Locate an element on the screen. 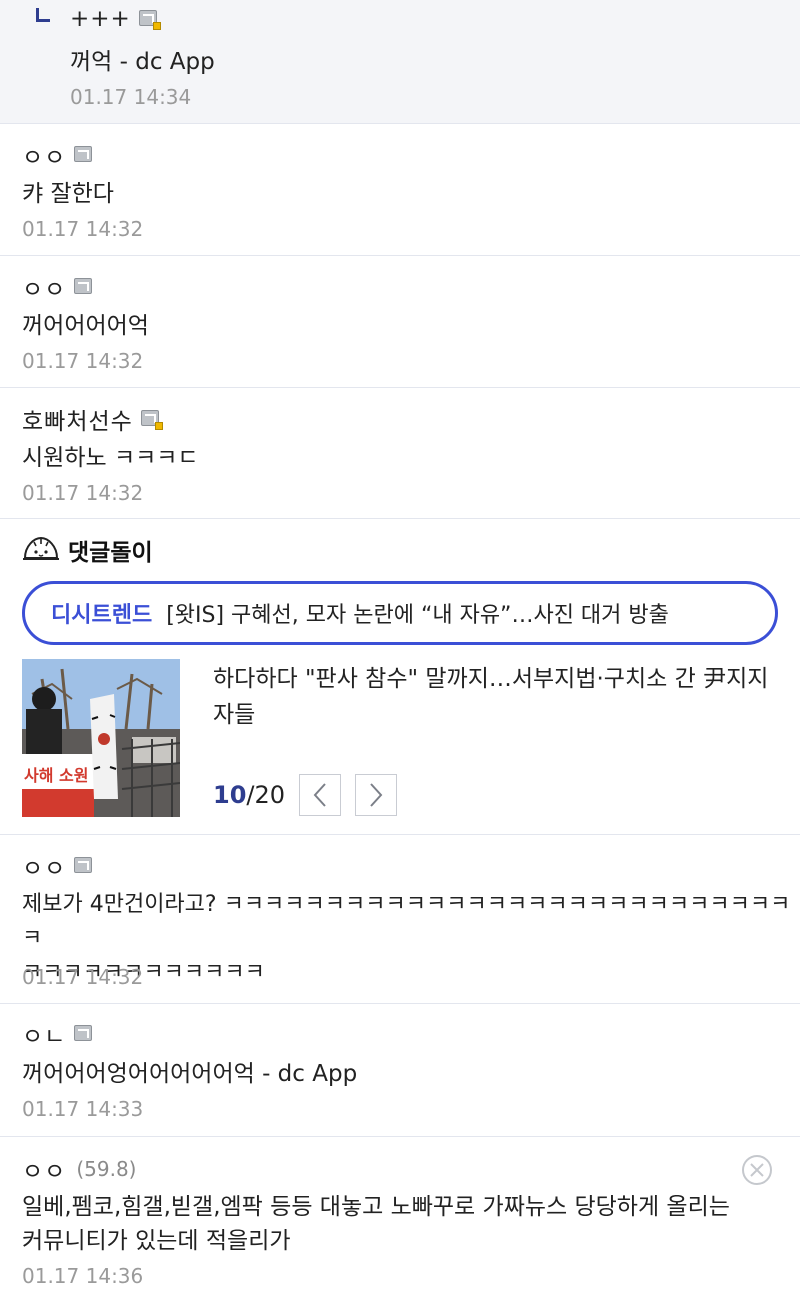  comment-text: 꺼어어어엉어어어어어억 - dc App is located at coordinates (190, 1074).